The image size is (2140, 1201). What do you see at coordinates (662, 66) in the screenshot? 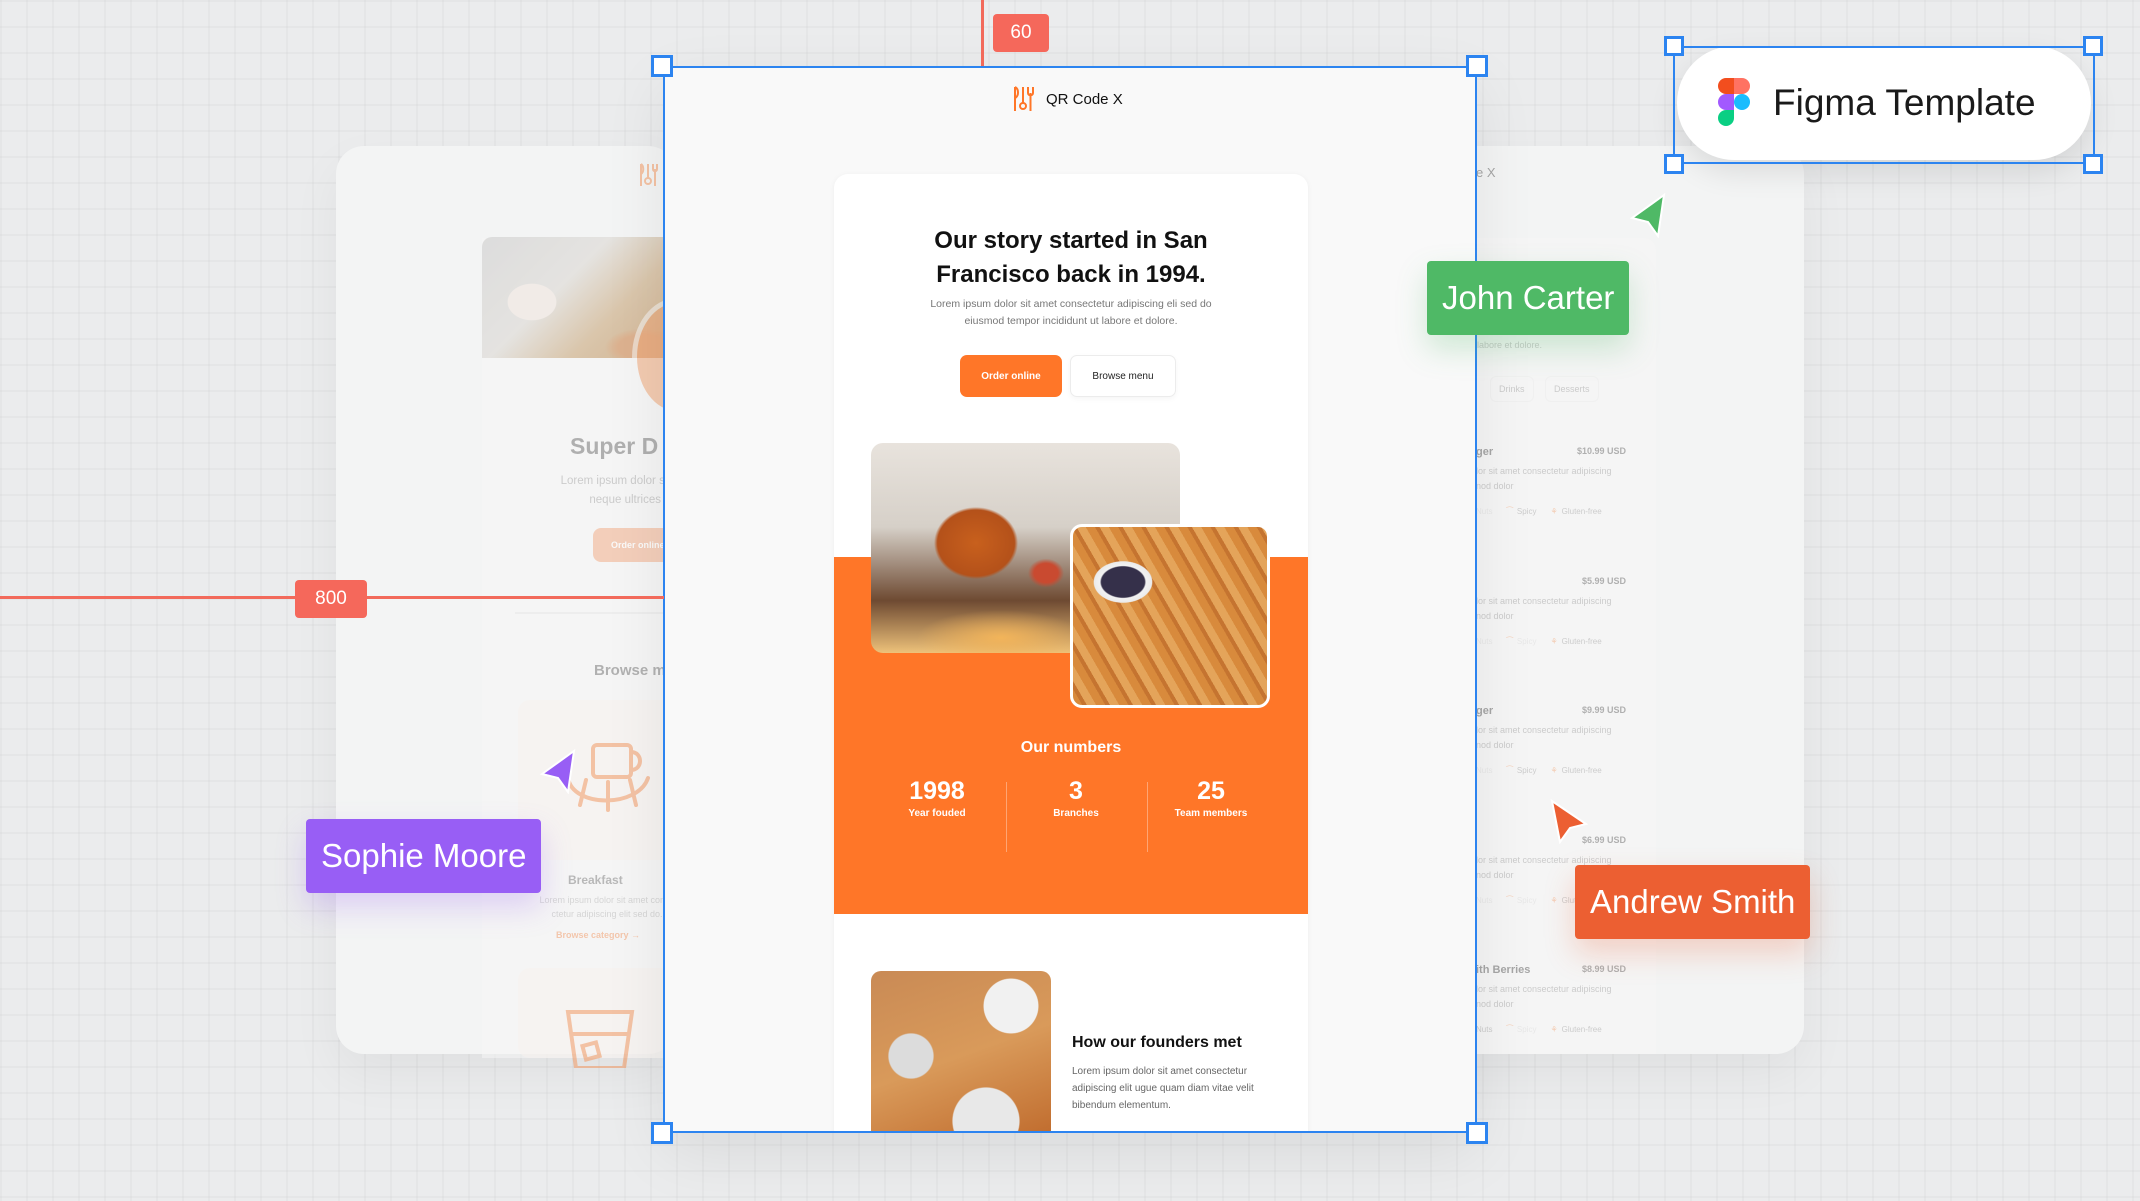
I see `resize-handle-top-left` at bounding box center [662, 66].